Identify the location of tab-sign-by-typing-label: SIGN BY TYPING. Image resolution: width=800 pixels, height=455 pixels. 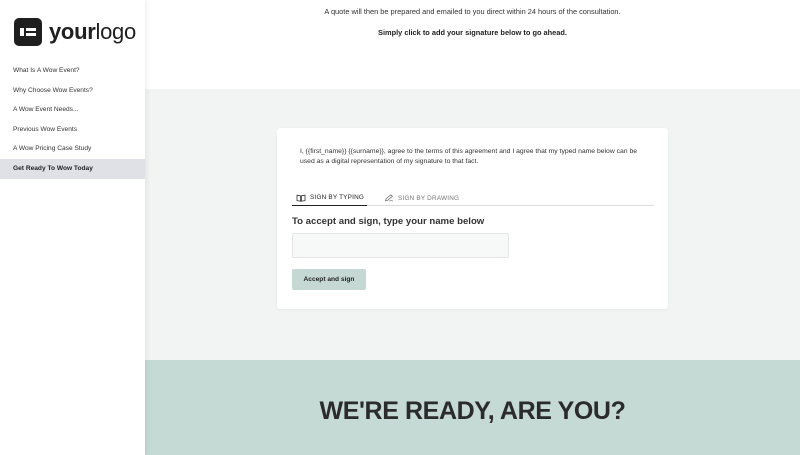
(337, 197).